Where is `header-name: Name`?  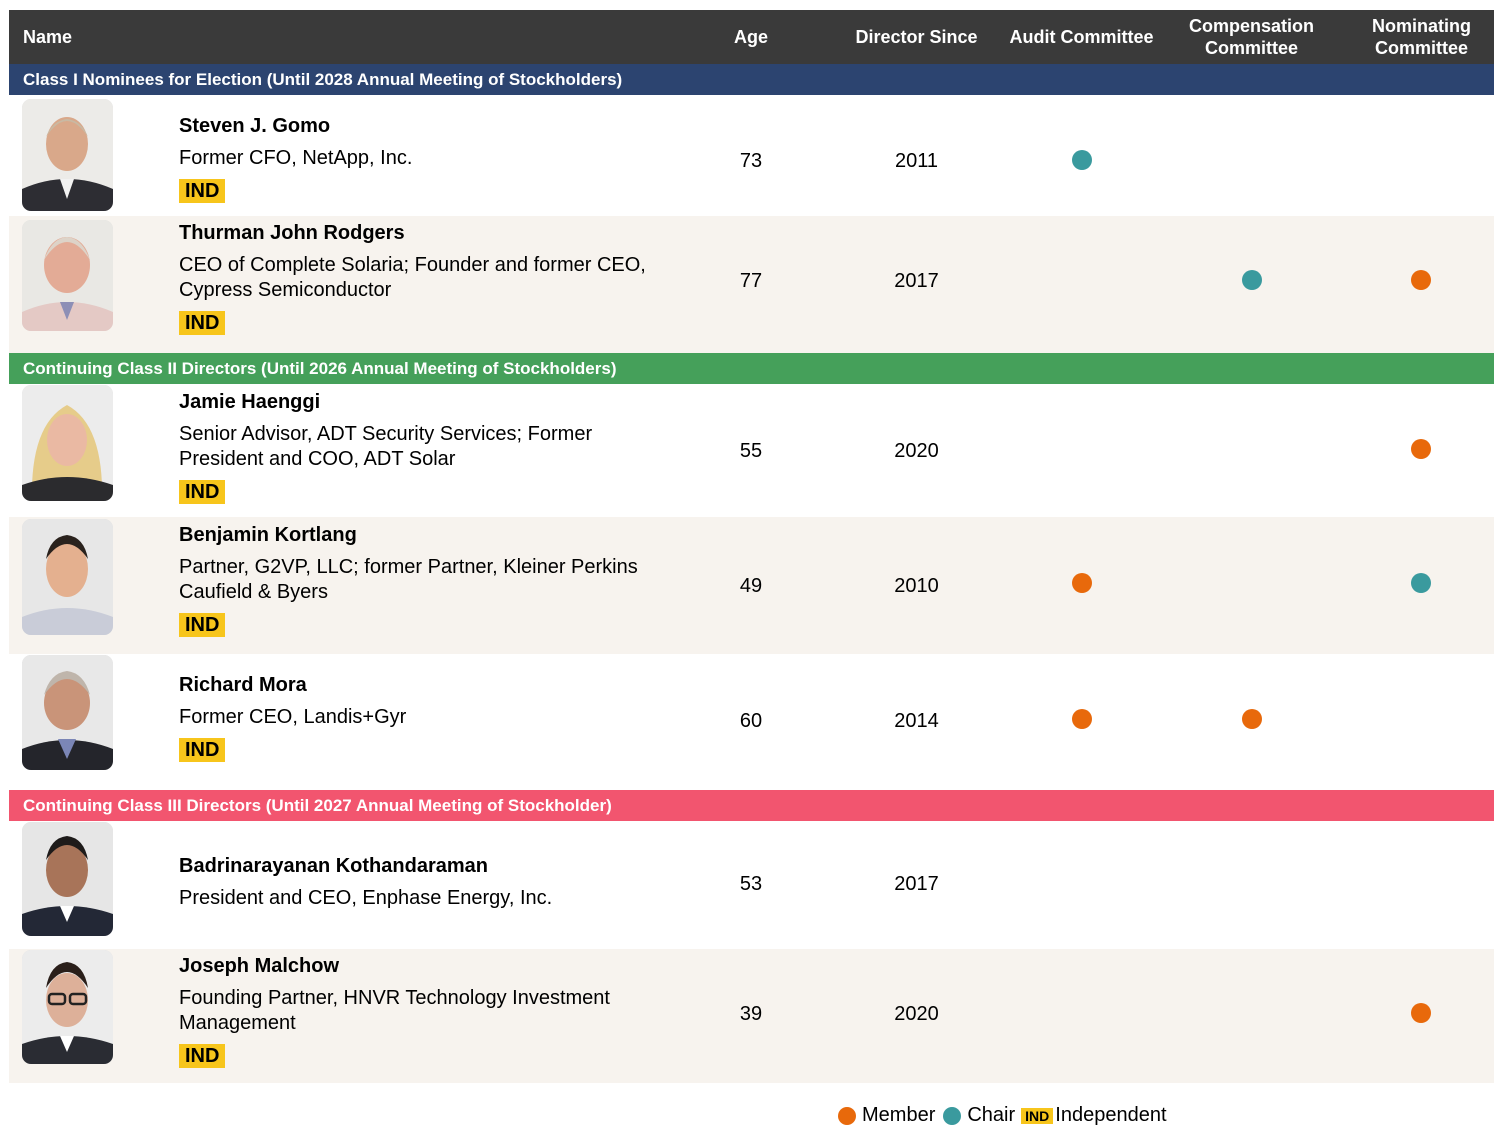 header-name: Name is located at coordinates (48, 37).